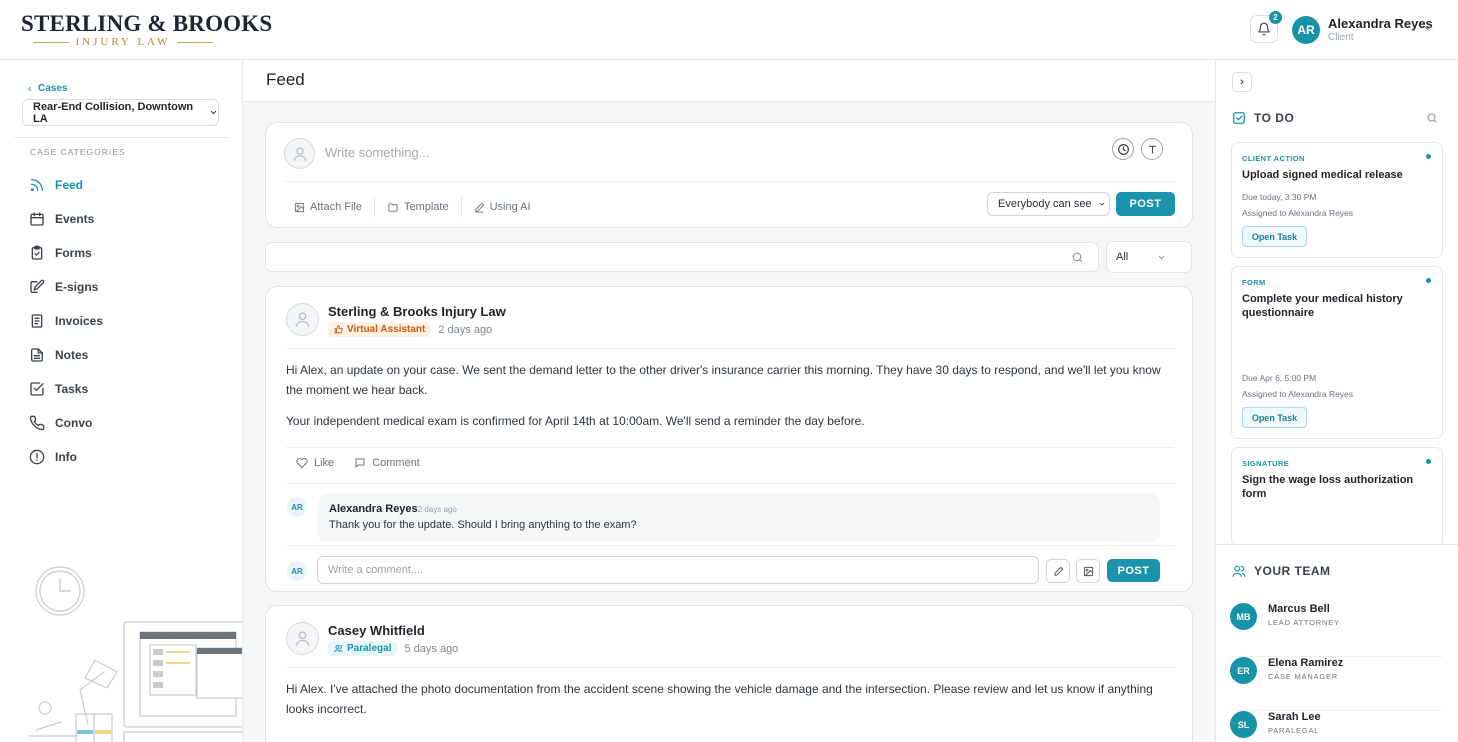 The image size is (1458, 742). I want to click on feed-filter-select: All, so click(1149, 257).